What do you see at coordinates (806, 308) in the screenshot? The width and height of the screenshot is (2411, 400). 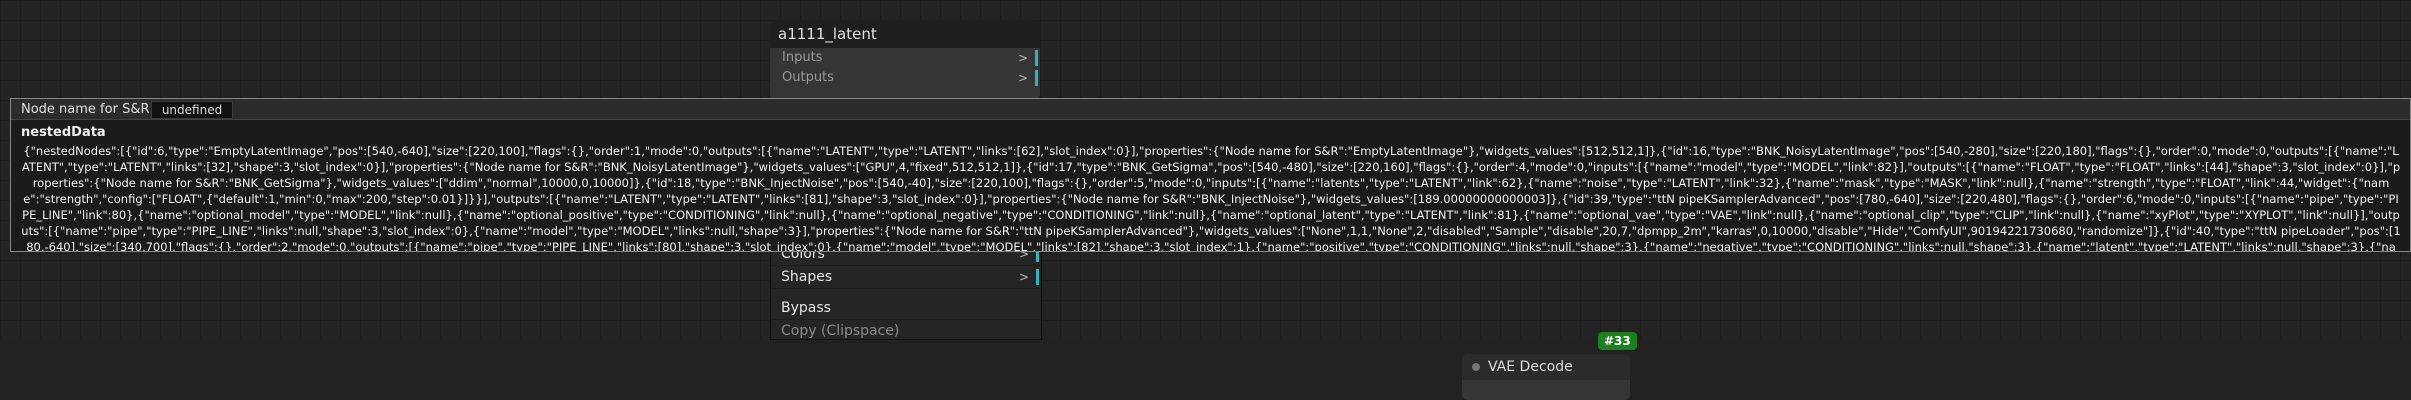 I see `menu-item-label: Bypass` at bounding box center [806, 308].